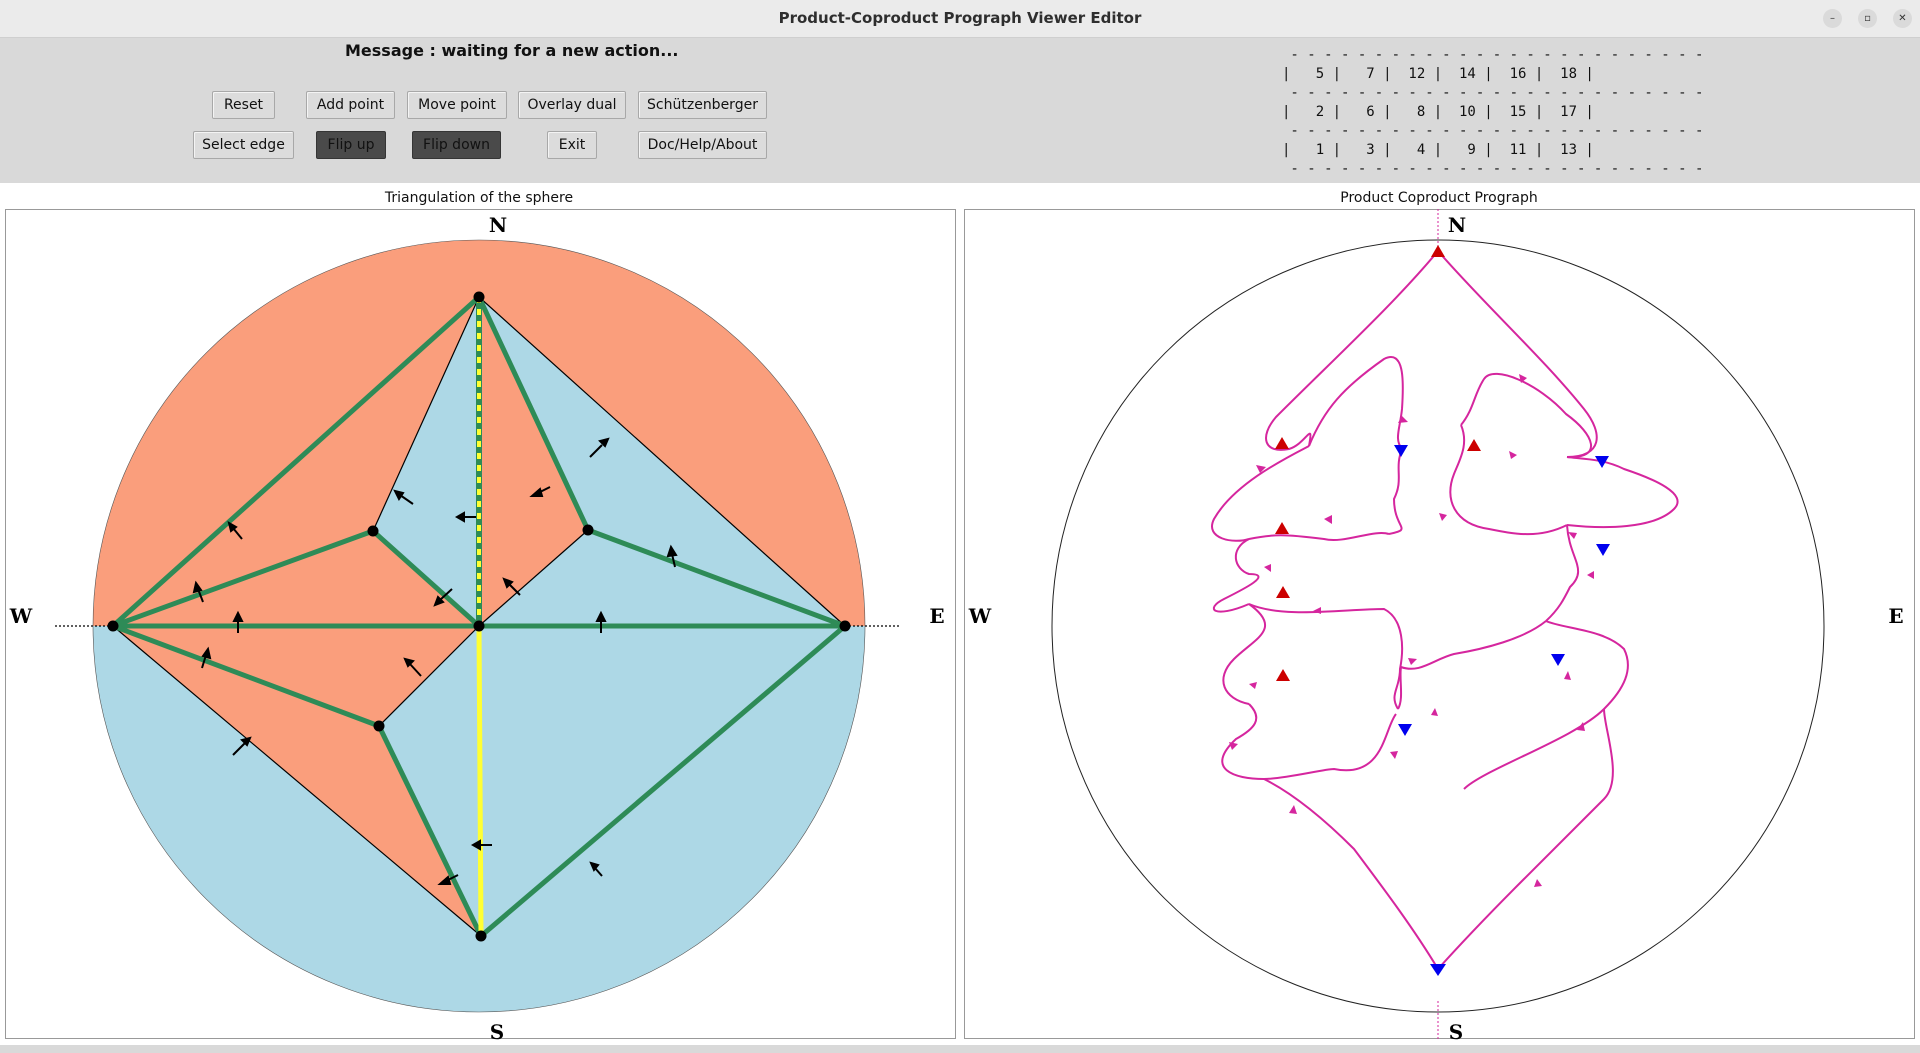  I want to click on schutzenberger-button: Schützenberger, so click(702, 105).